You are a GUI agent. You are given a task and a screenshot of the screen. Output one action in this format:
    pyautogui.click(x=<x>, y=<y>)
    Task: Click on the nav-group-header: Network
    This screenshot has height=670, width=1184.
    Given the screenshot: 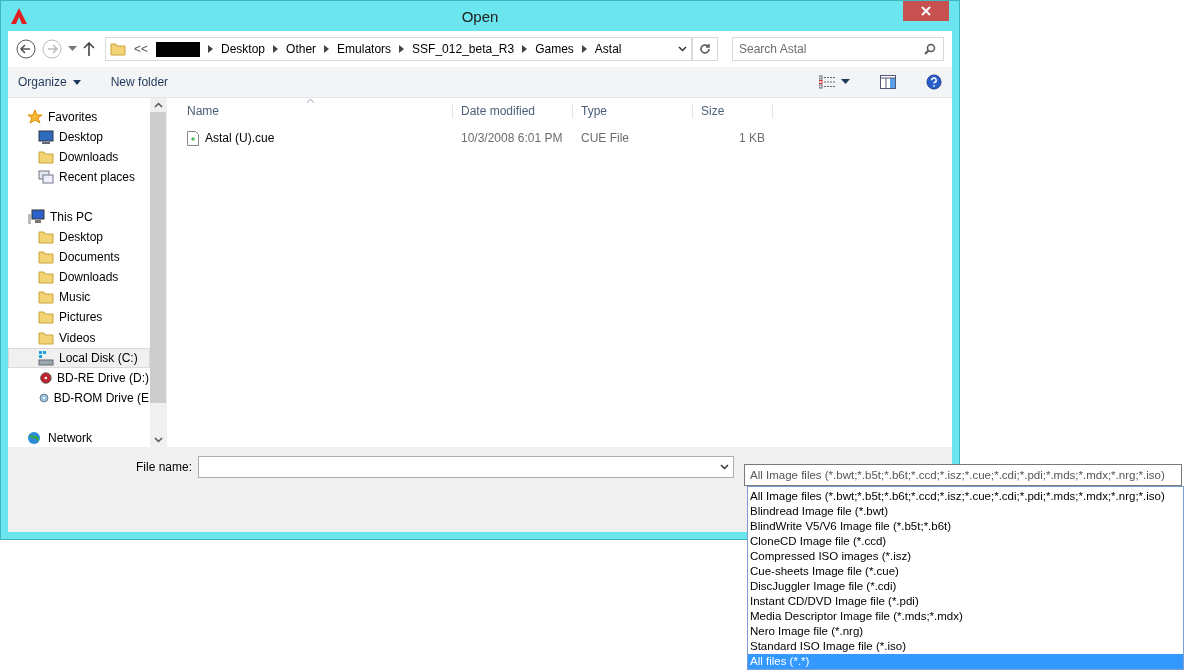 What is the action you would take?
    pyautogui.click(x=79, y=438)
    